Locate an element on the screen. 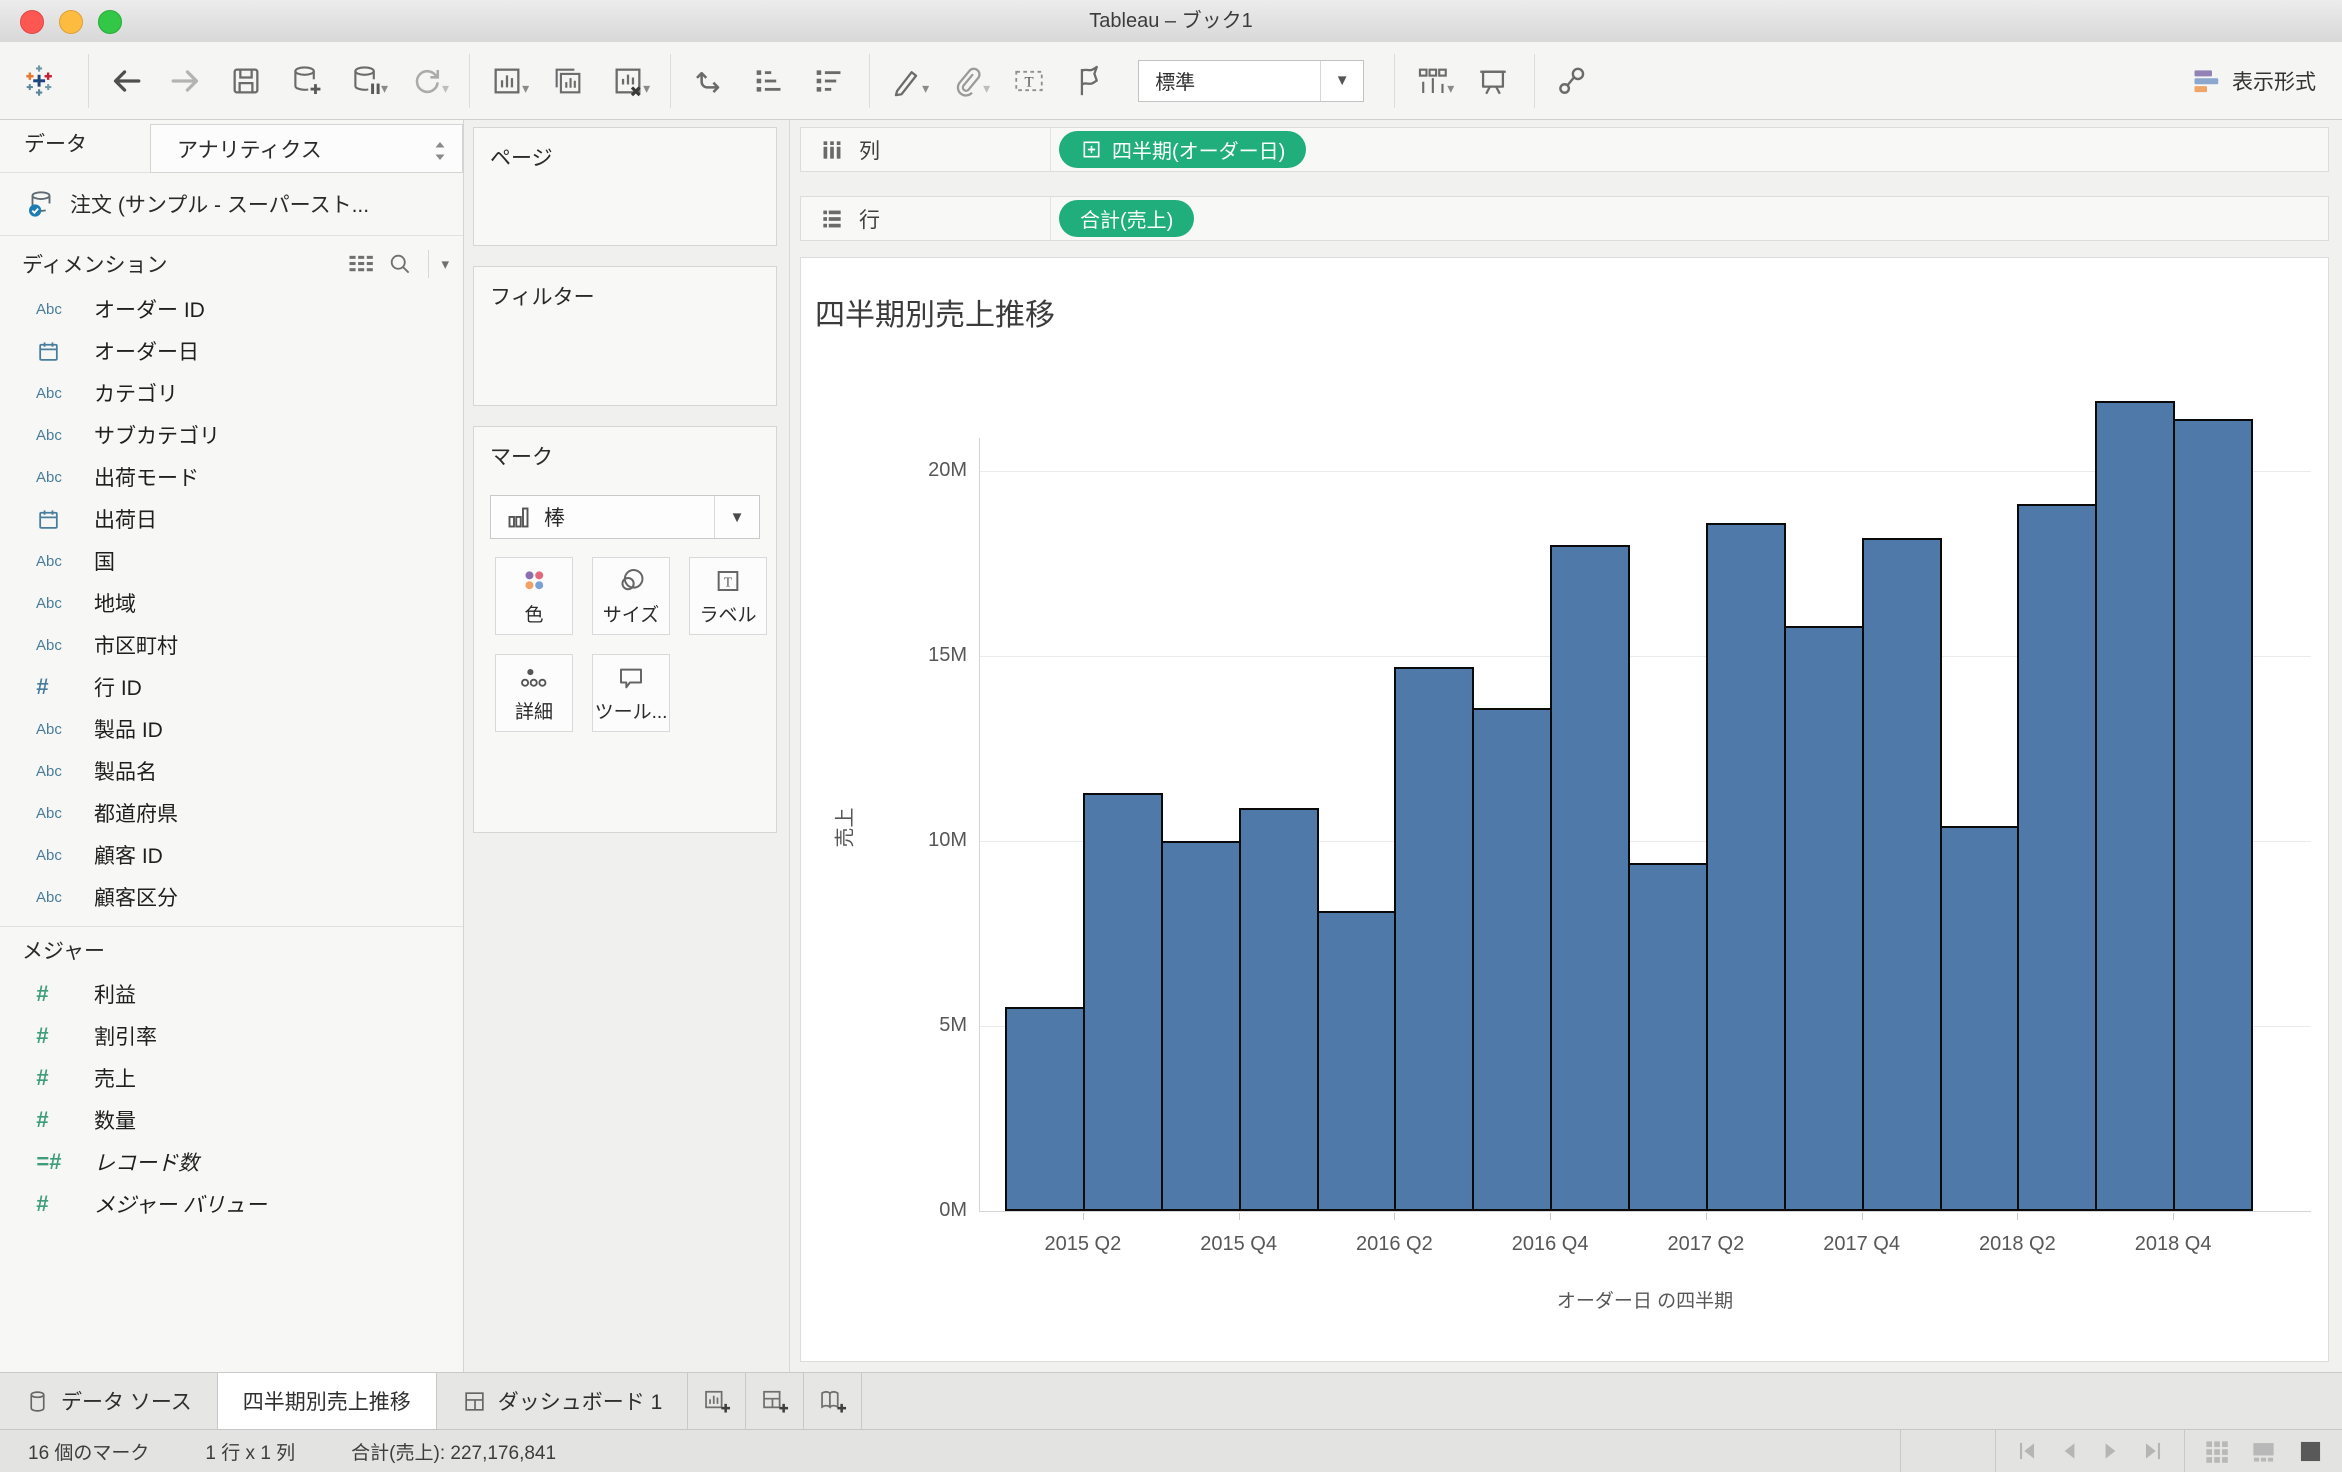  tab-analytics: アナリティクス is located at coordinates (306, 148).